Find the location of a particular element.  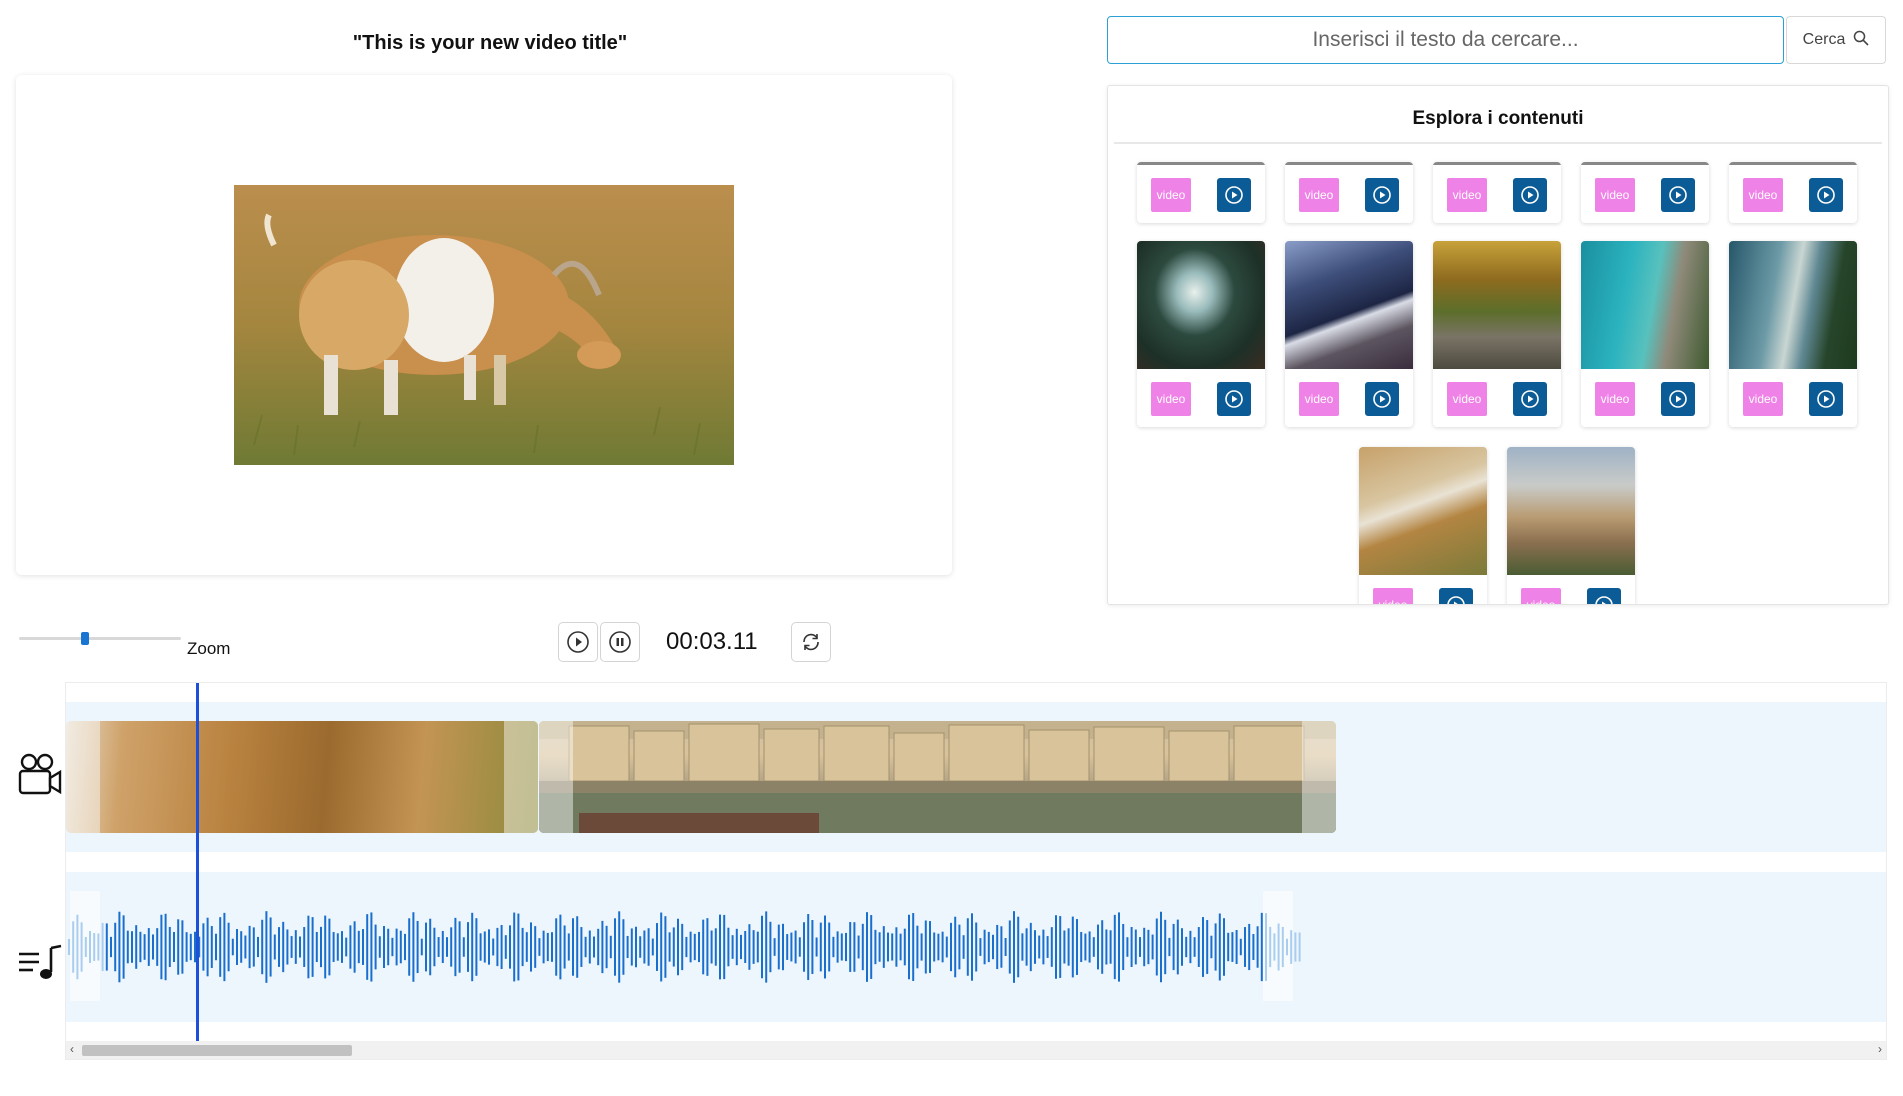

video-clip-city is located at coordinates (937, 777).